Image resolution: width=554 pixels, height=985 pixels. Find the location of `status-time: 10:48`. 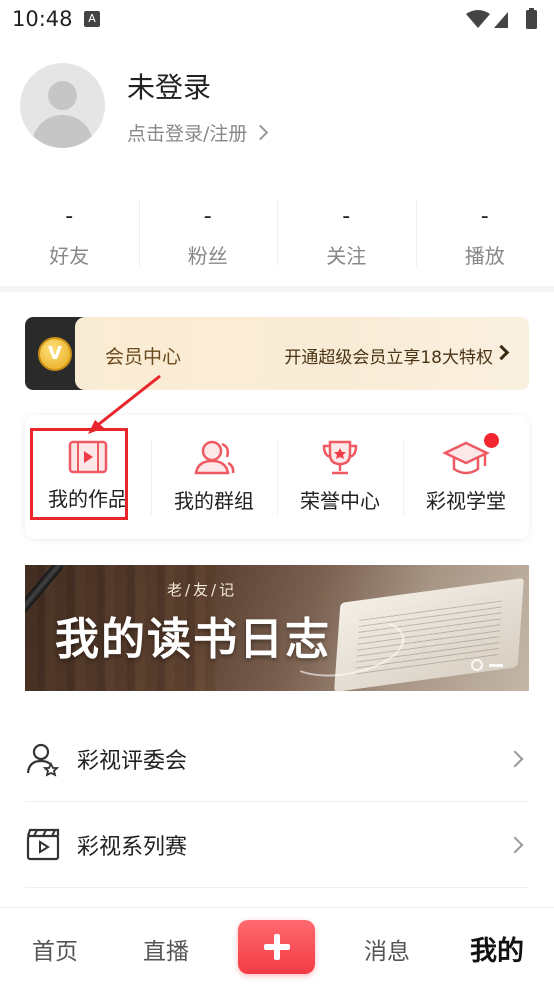

status-time: 10:48 is located at coordinates (42, 19).